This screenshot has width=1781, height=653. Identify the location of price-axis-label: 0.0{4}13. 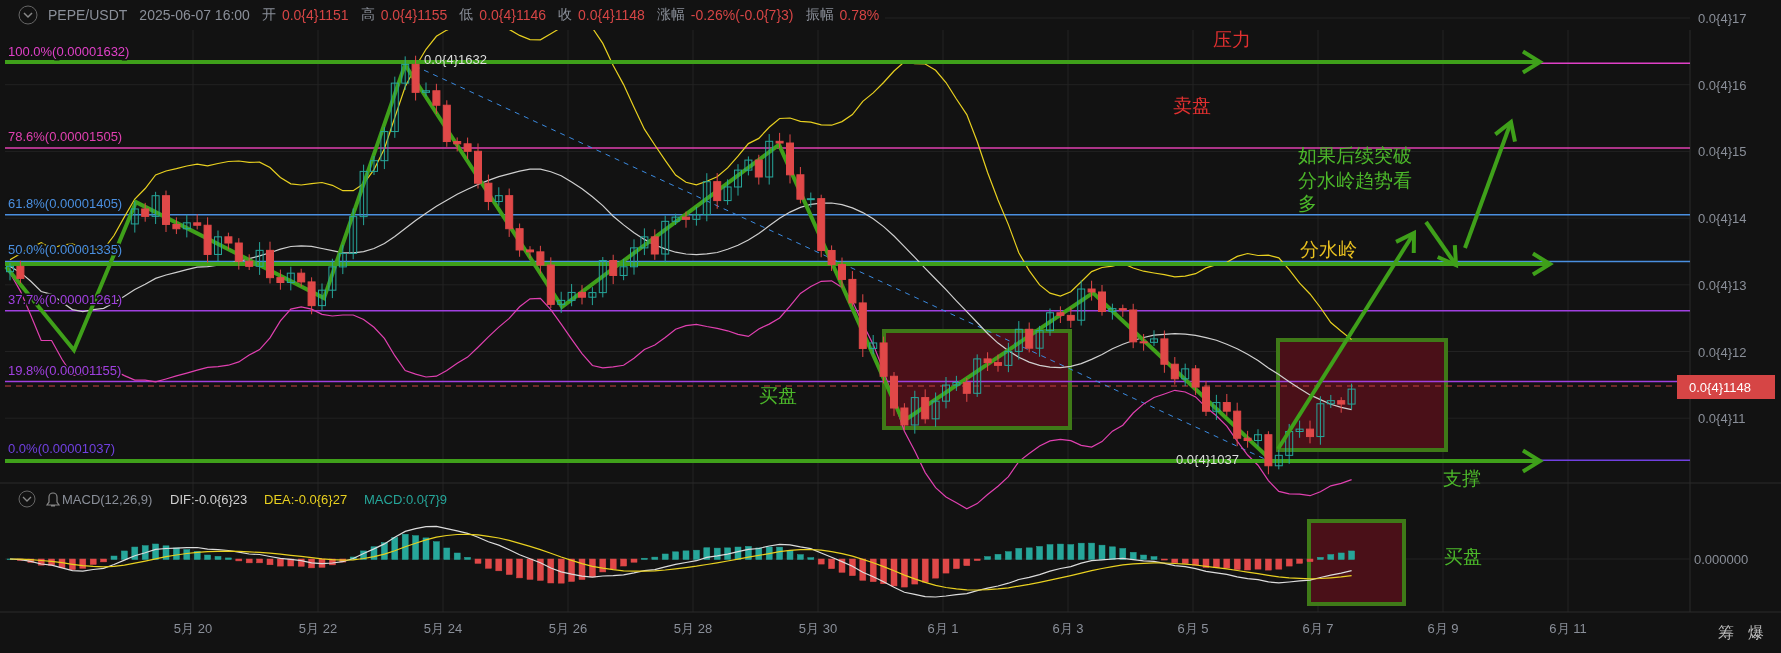
(1722, 285).